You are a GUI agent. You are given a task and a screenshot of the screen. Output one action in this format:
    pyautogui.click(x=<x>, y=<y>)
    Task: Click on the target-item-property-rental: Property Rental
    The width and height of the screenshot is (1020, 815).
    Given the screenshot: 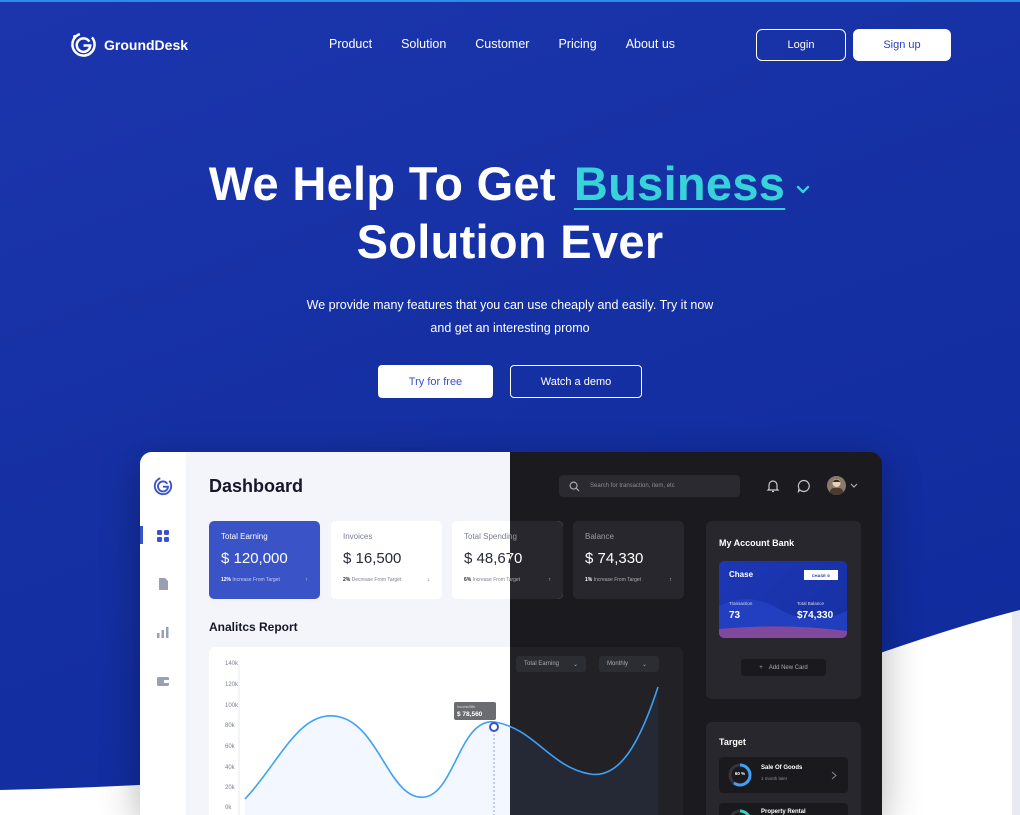 What is the action you would take?
    pyautogui.click(x=783, y=809)
    